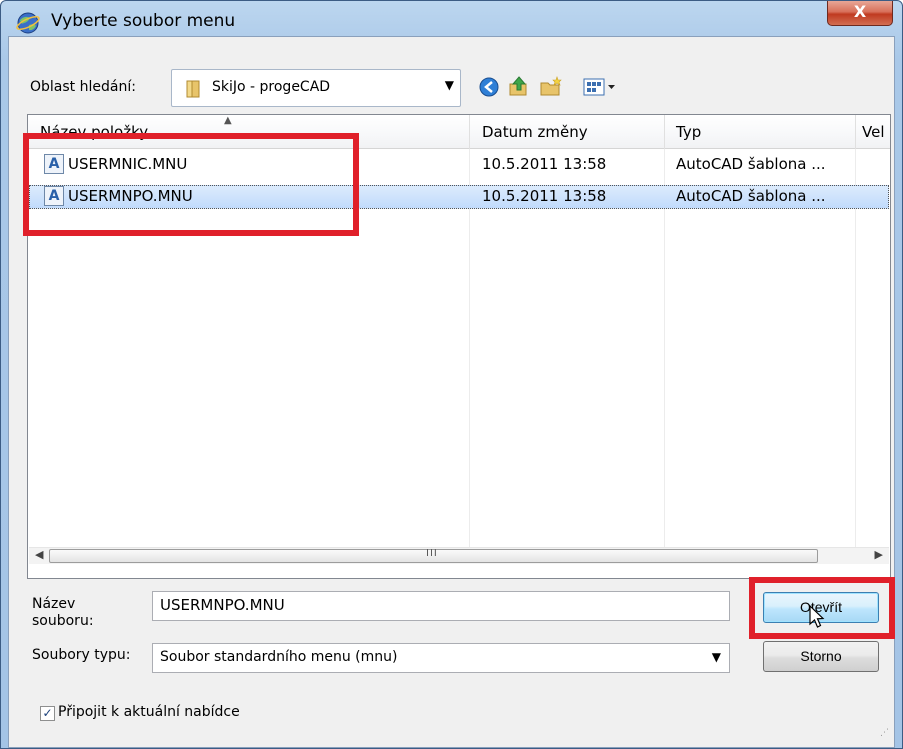 This screenshot has height=749, width=903. What do you see at coordinates (489, 87) in the screenshot?
I see `back-icon` at bounding box center [489, 87].